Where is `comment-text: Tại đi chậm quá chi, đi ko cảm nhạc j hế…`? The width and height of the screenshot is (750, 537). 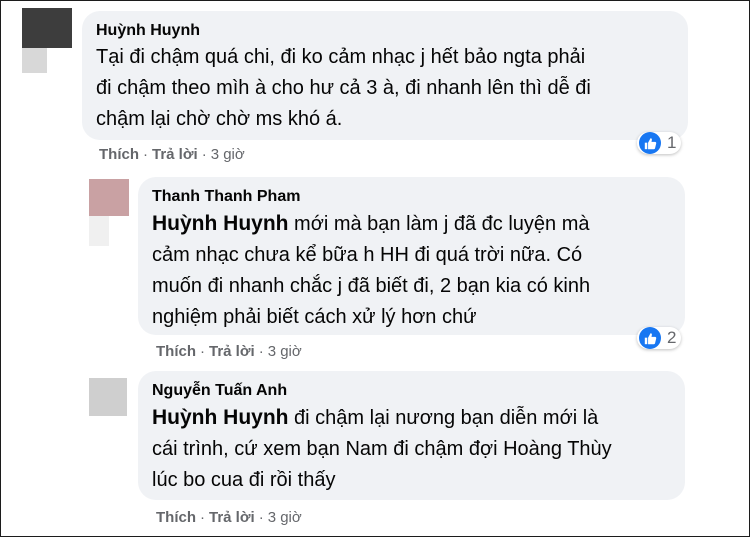
comment-text: Tại đi chậm quá chi, đi ko cảm nhạc j hế… is located at coordinates (343, 88).